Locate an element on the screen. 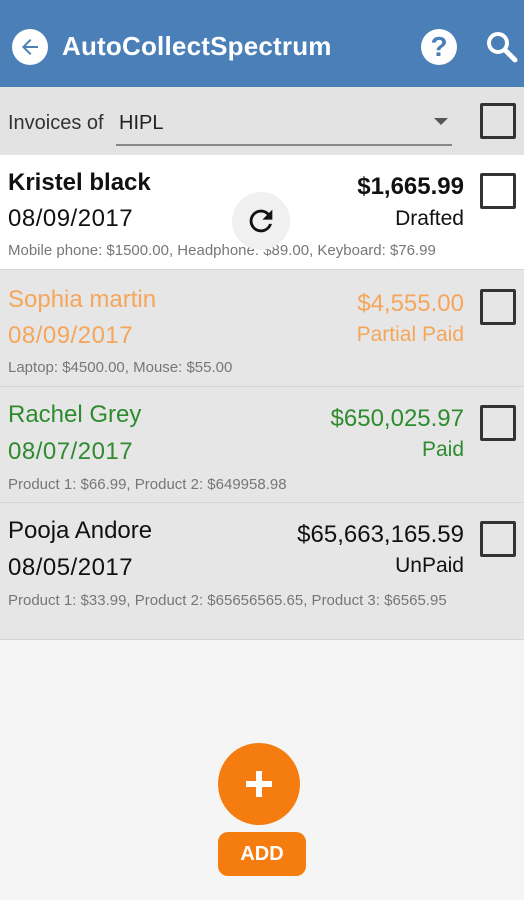 The image size is (524, 900). app-bar: AutoCollectSpectrum ? is located at coordinates (262, 43).